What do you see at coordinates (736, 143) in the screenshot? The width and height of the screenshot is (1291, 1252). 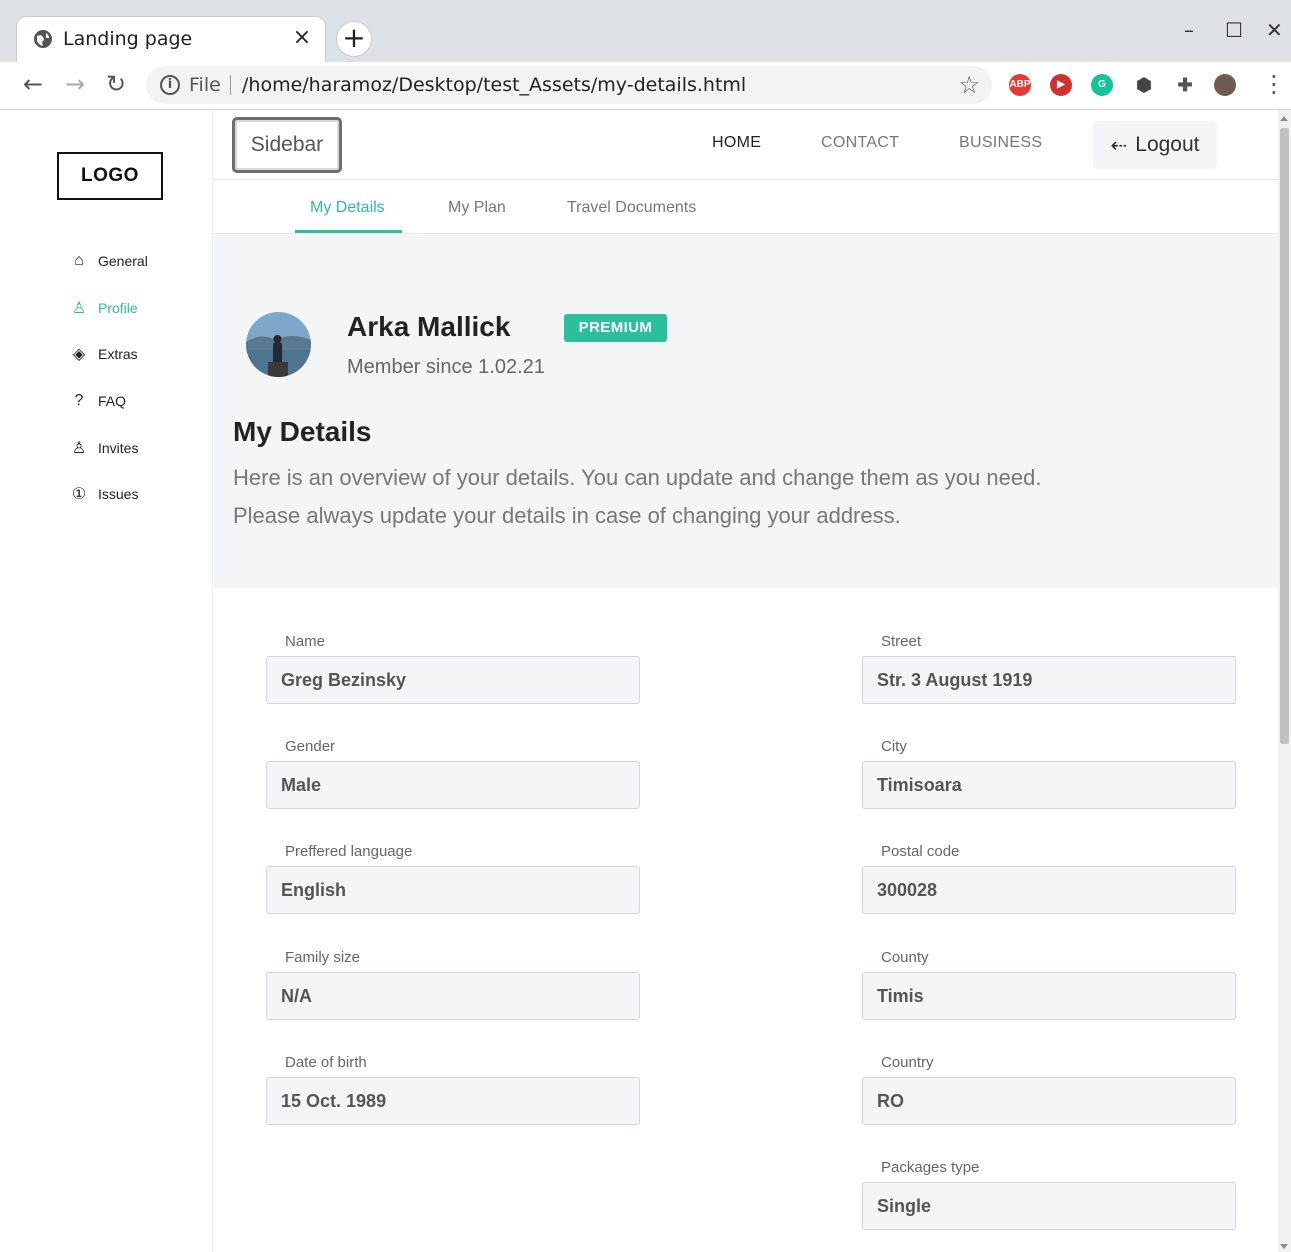 I see `nav-home-link: HOME` at bounding box center [736, 143].